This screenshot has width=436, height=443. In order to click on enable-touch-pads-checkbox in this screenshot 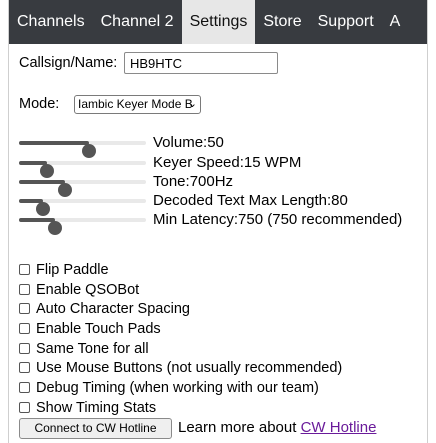, I will do `click(24, 328)`.